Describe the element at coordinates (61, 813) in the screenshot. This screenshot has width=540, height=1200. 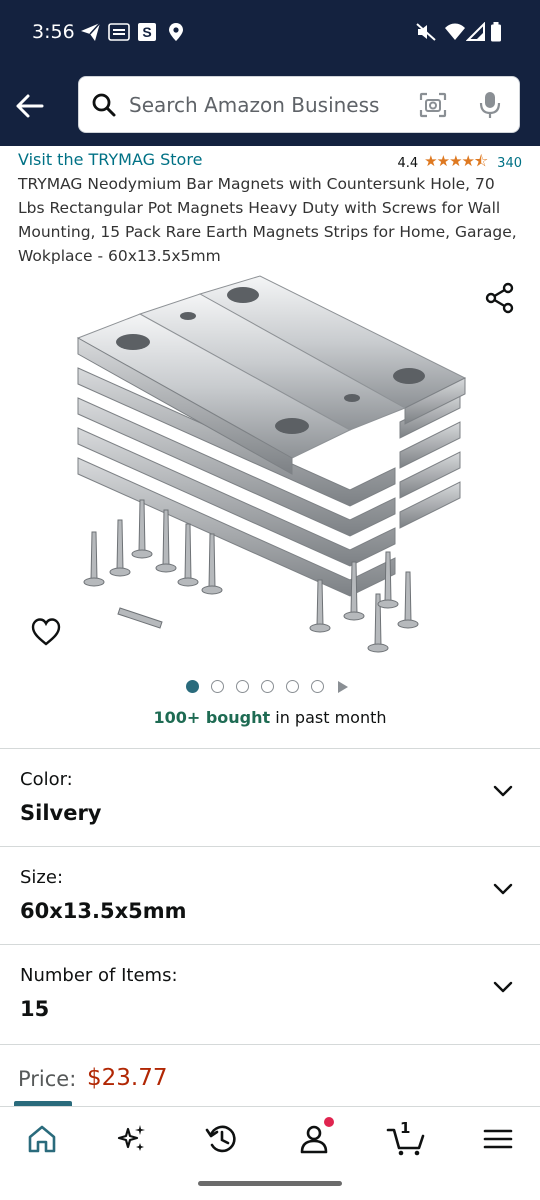
I see `option-value: Silvery` at that location.